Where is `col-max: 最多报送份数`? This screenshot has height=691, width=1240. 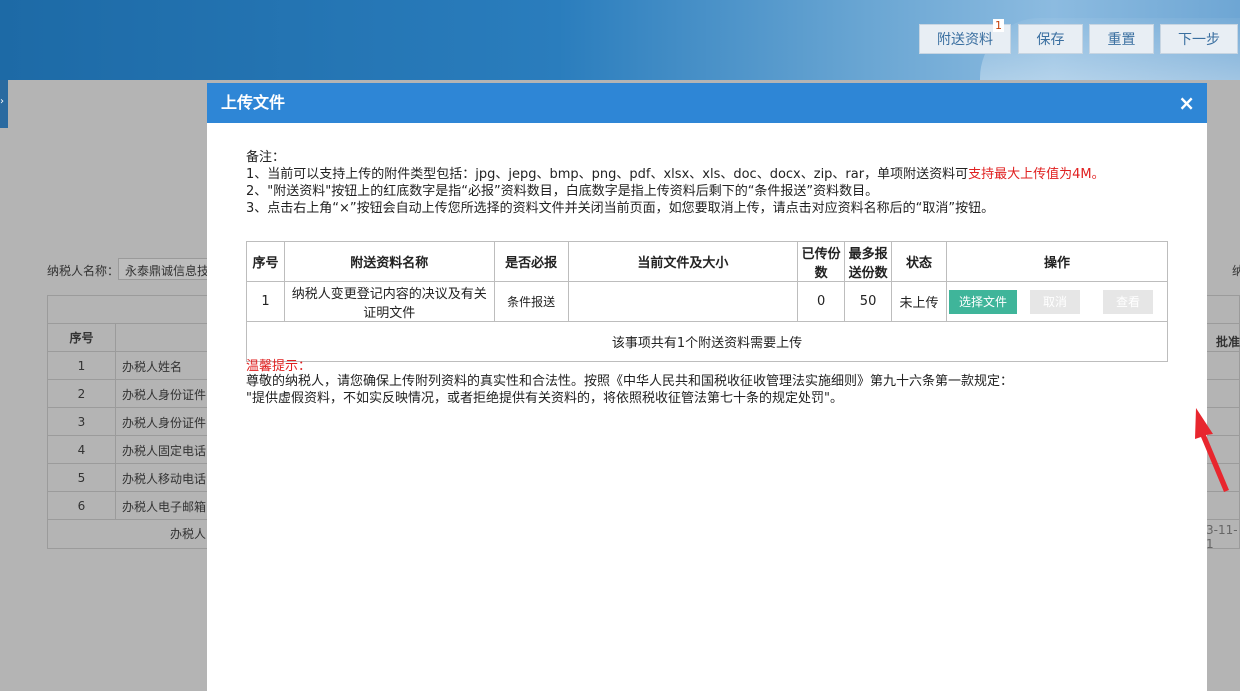
col-max: 最多报送份数 is located at coordinates (868, 261).